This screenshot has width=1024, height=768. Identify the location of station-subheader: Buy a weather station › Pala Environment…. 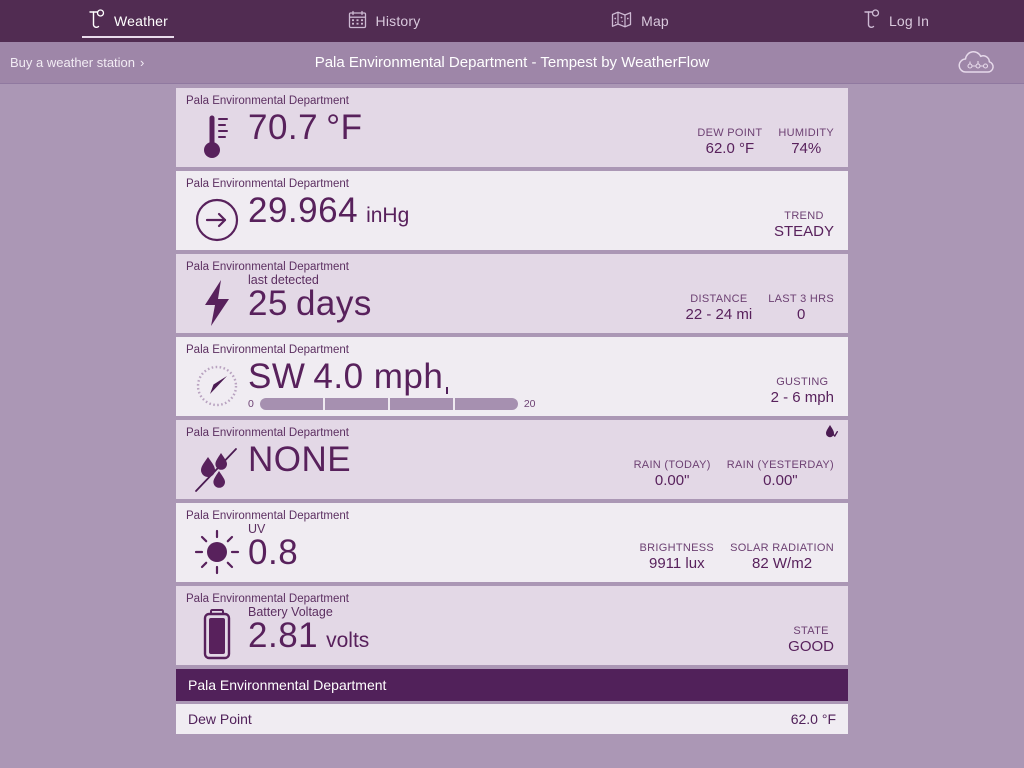
(512, 63).